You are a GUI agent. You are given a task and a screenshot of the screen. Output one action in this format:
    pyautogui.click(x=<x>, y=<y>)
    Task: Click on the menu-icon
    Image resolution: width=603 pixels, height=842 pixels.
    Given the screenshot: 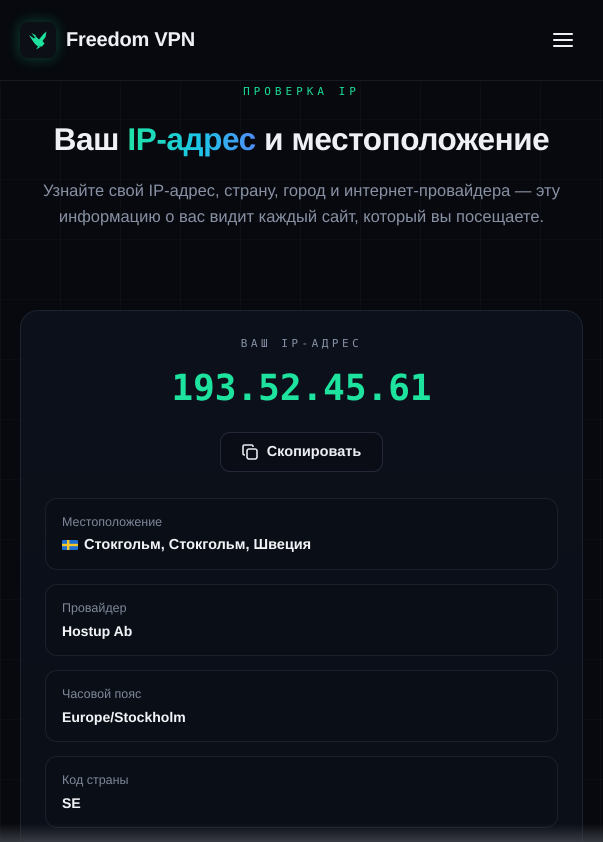 What is the action you would take?
    pyautogui.click(x=563, y=40)
    